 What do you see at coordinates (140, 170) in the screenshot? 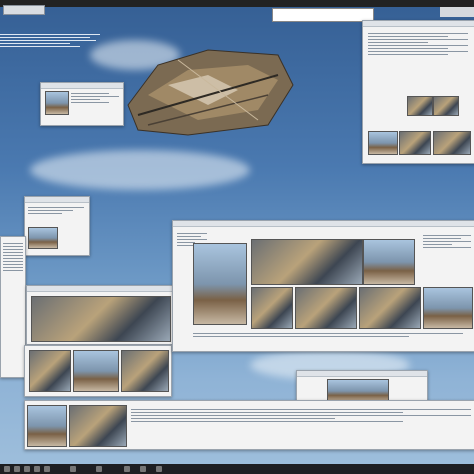
I see `cloud` at bounding box center [140, 170].